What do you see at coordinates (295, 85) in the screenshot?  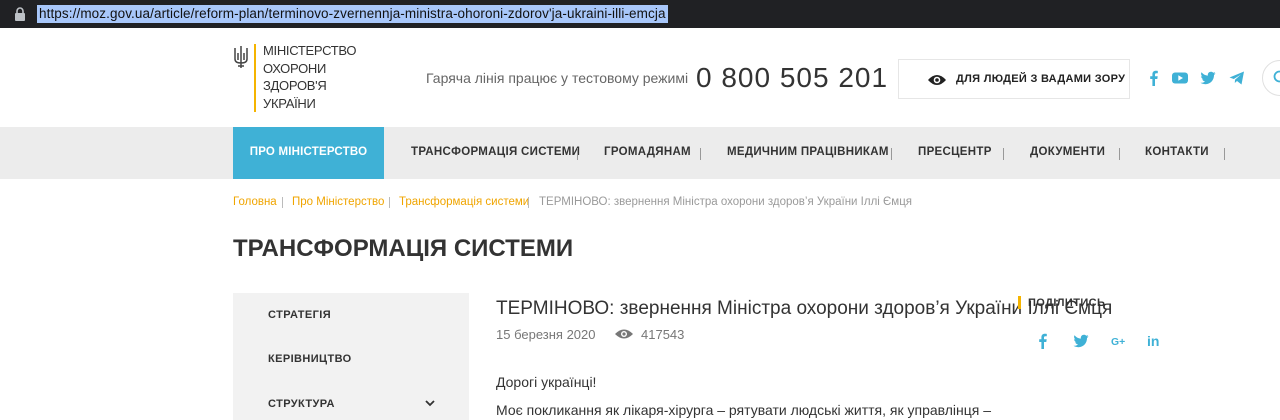 I see `logo-line: здоров'я` at bounding box center [295, 85].